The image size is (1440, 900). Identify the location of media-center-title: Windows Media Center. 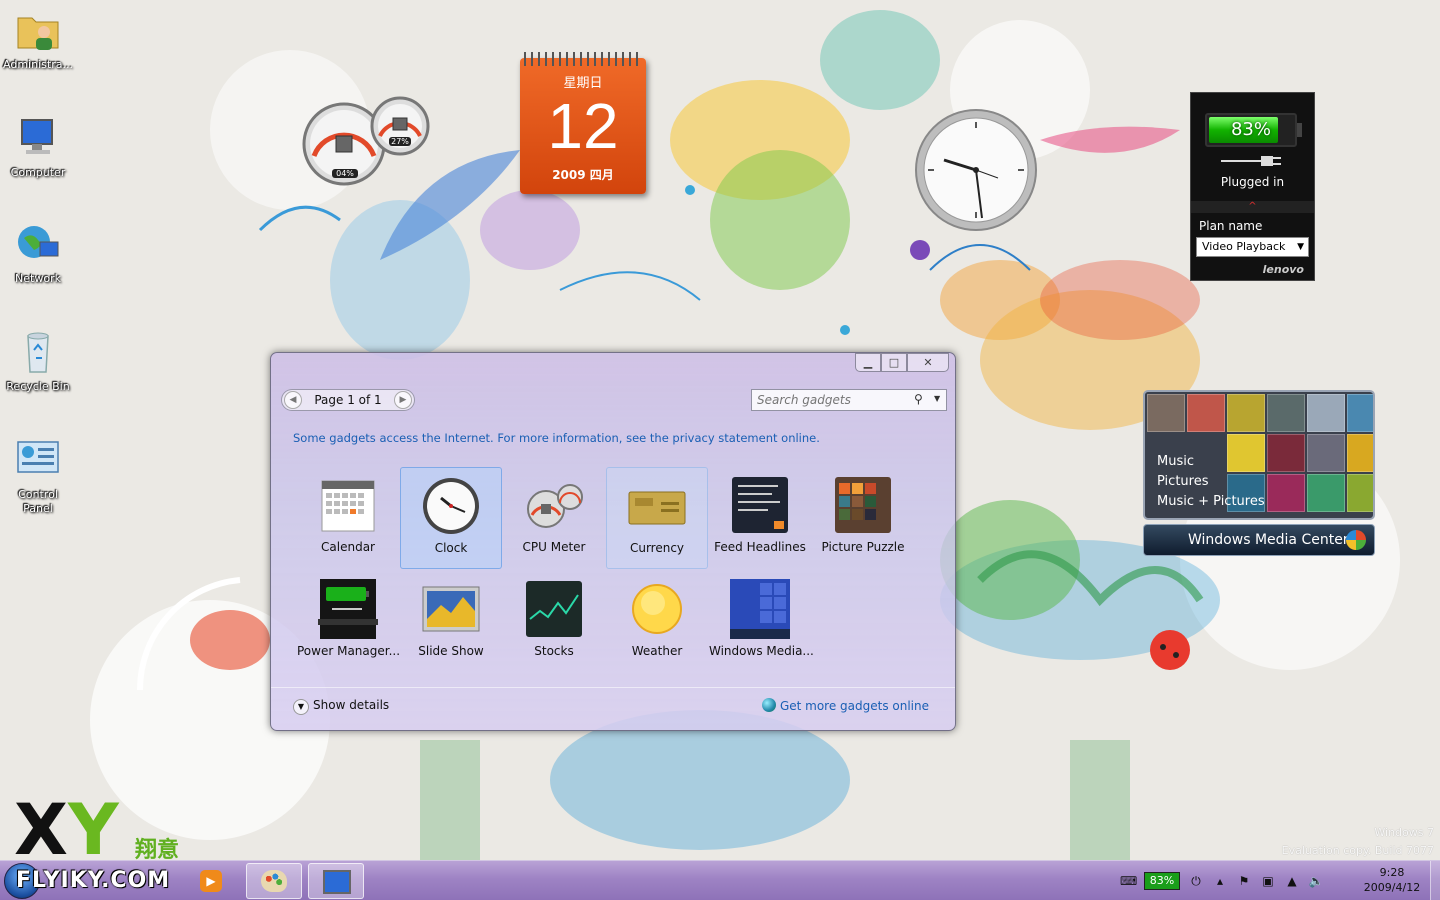
(1268, 540).